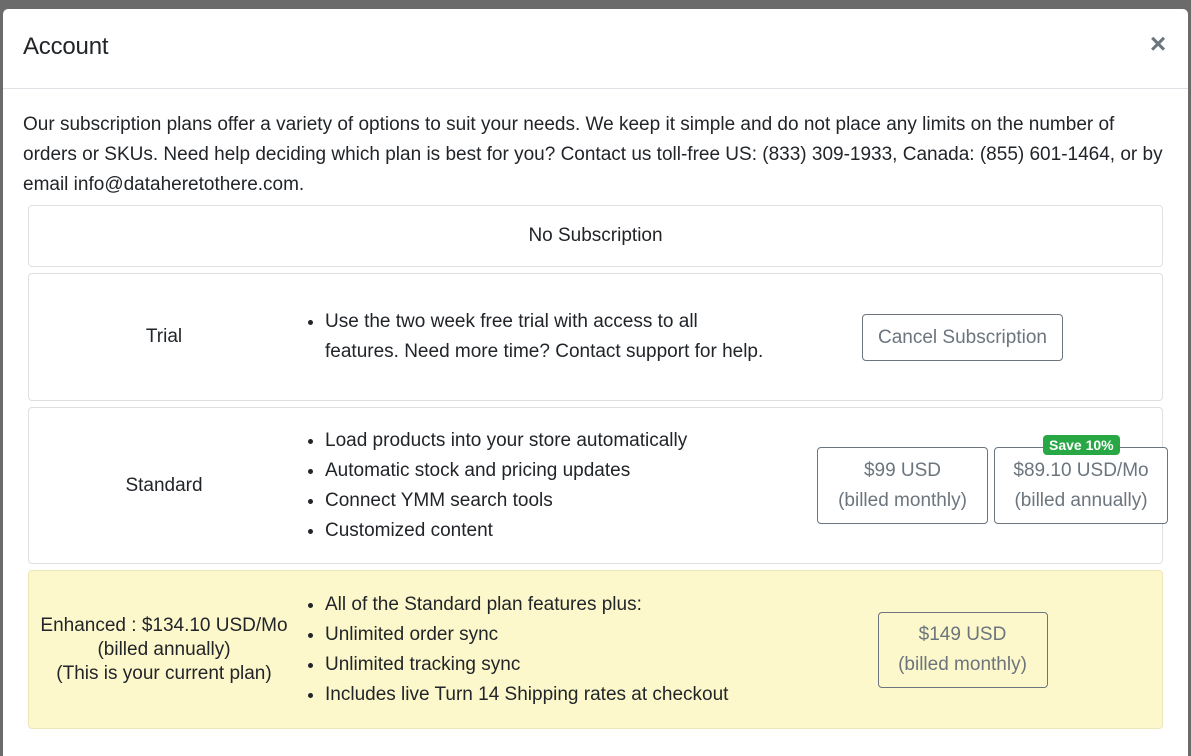 The image size is (1191, 756). I want to click on modal-header: Account ×, so click(595, 49).